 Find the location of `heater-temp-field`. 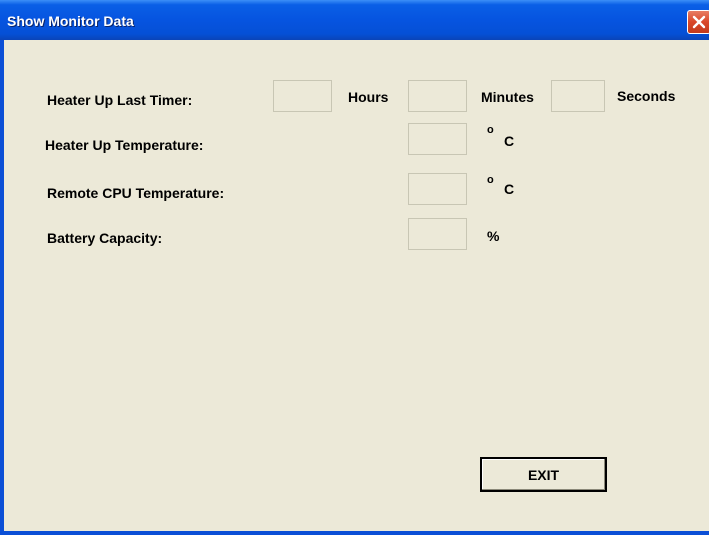

heater-temp-field is located at coordinates (437, 139).